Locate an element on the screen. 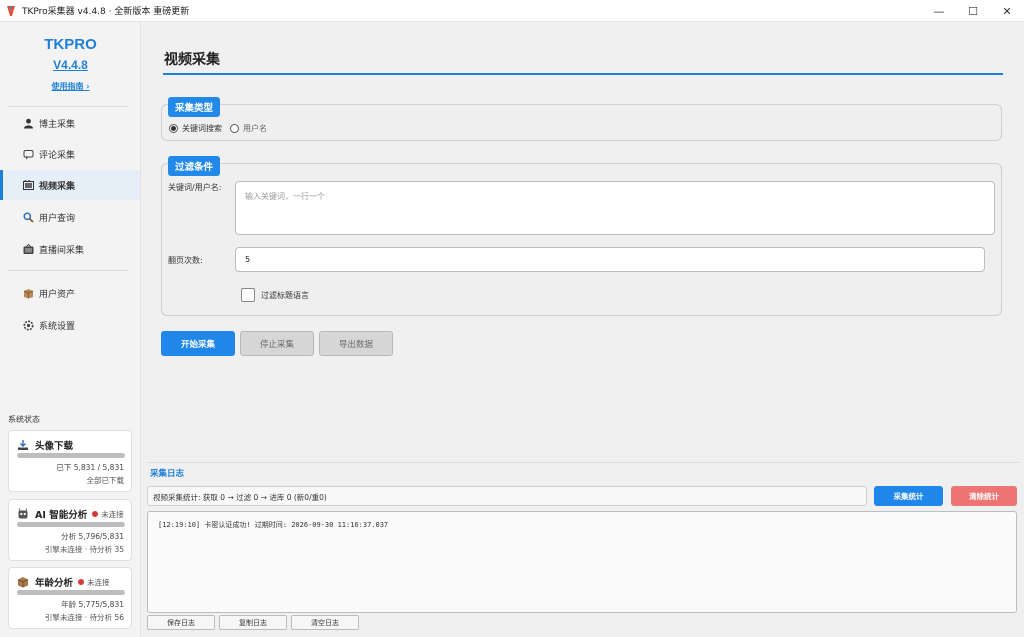 This screenshot has height=637, width=1024. sidebar-item-label: 直播间采集 is located at coordinates (62, 250).